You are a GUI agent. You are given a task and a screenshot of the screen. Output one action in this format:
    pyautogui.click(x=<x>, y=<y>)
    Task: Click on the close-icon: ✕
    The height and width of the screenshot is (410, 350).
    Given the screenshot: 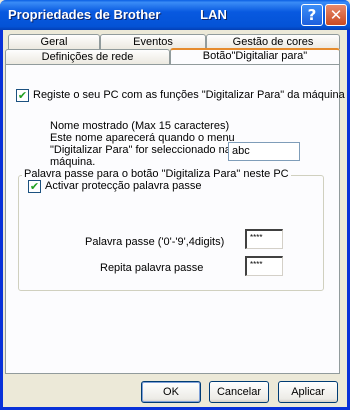 What is the action you would take?
    pyautogui.click(x=336, y=15)
    